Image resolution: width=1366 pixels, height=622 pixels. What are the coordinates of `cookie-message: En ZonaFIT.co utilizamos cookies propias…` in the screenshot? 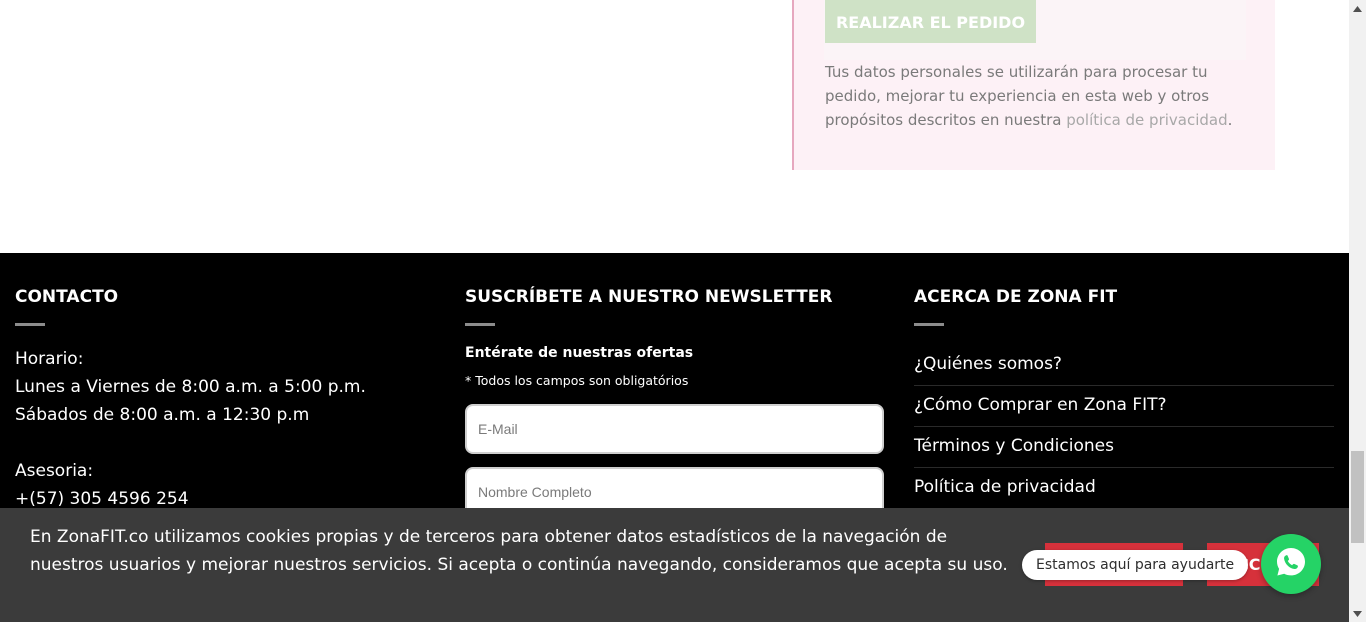 It's located at (519, 551).